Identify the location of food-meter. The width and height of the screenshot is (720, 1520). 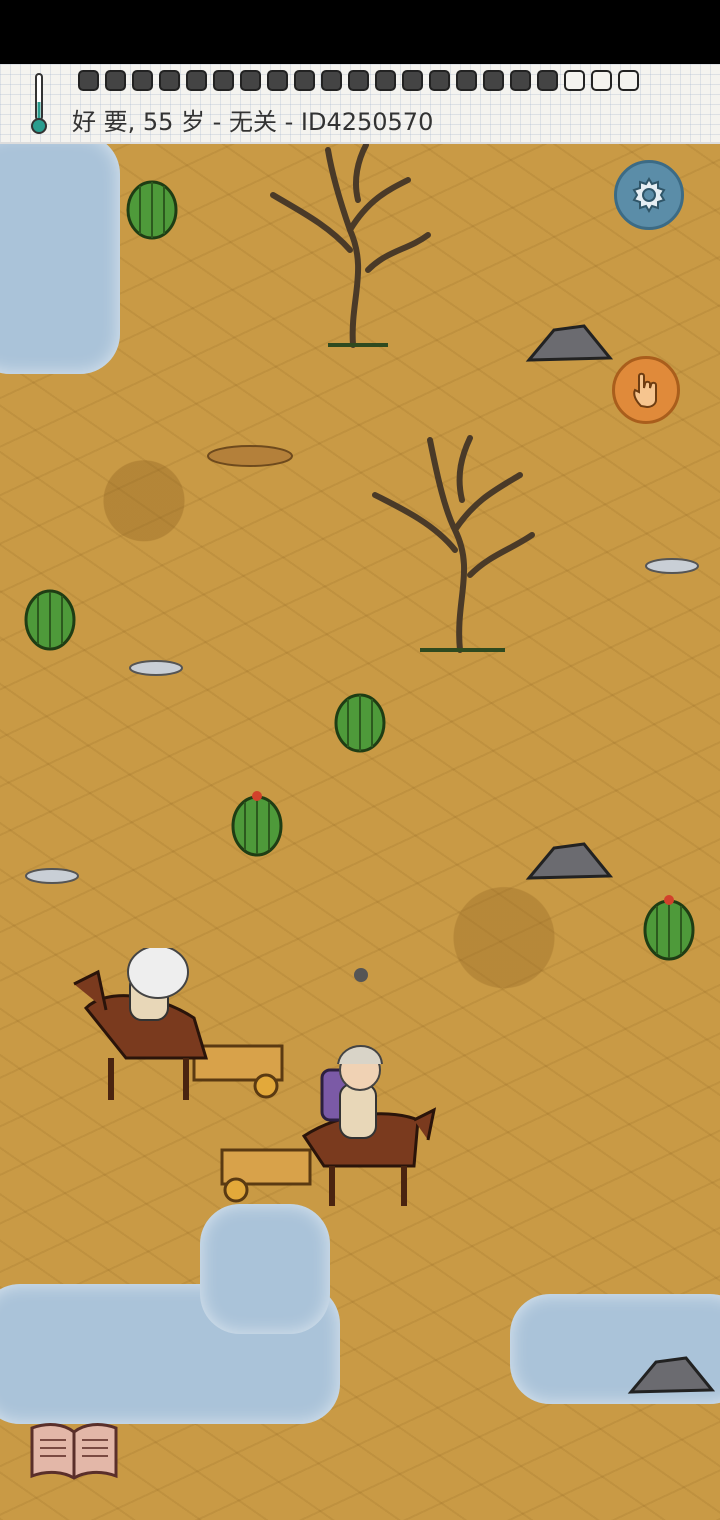
(358, 80).